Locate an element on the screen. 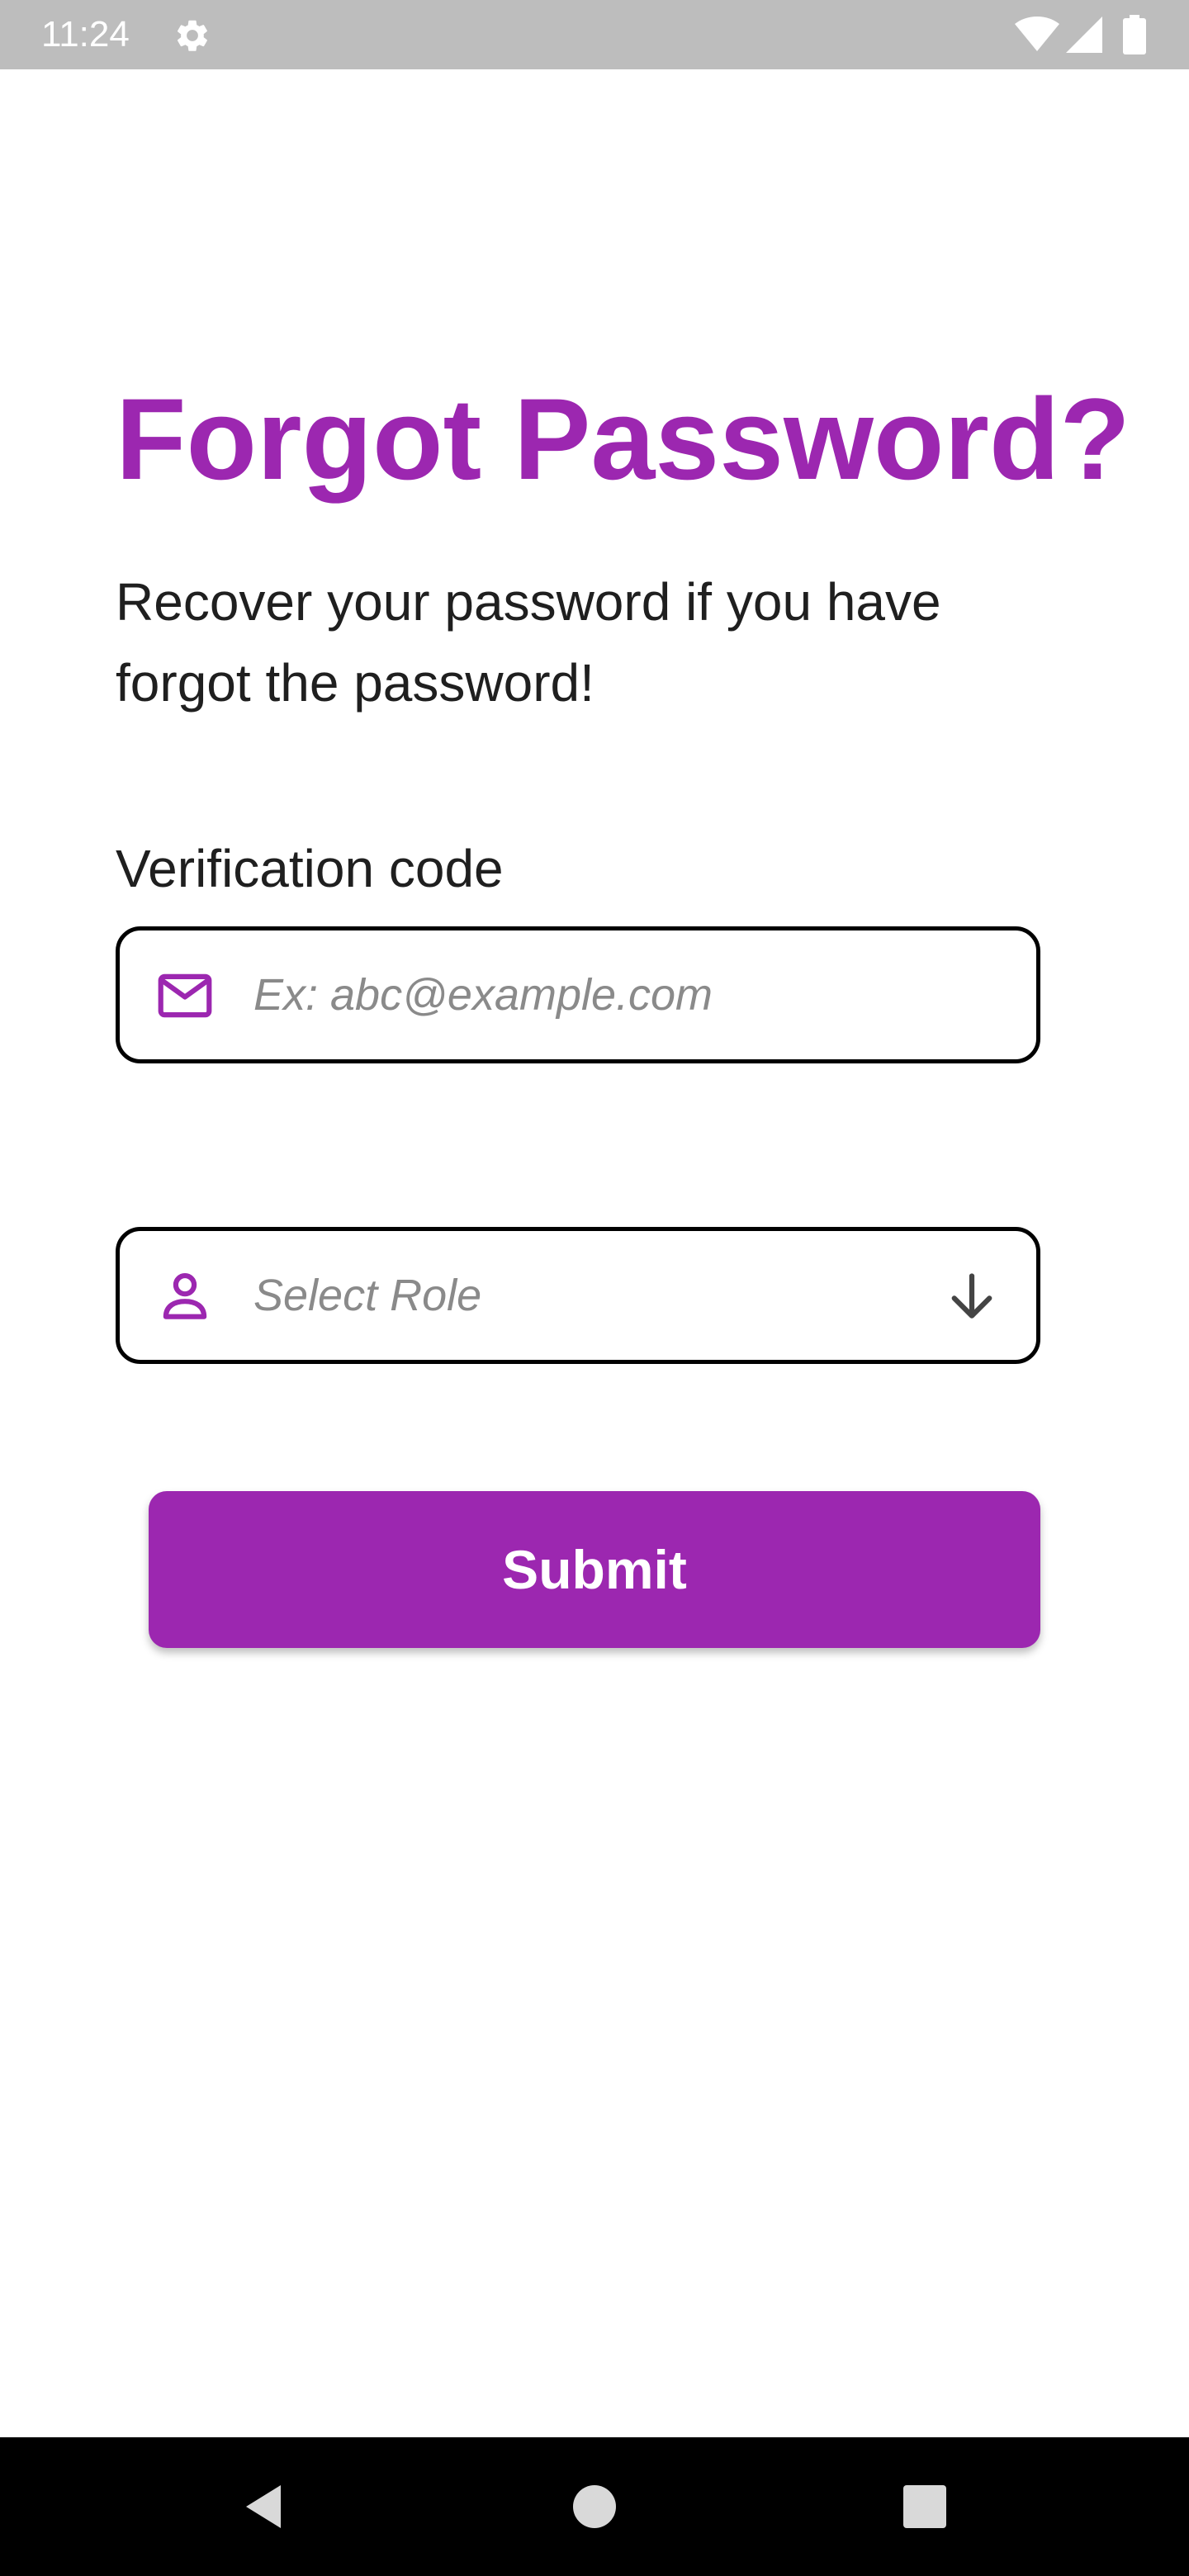  person-icon is located at coordinates (185, 1295).